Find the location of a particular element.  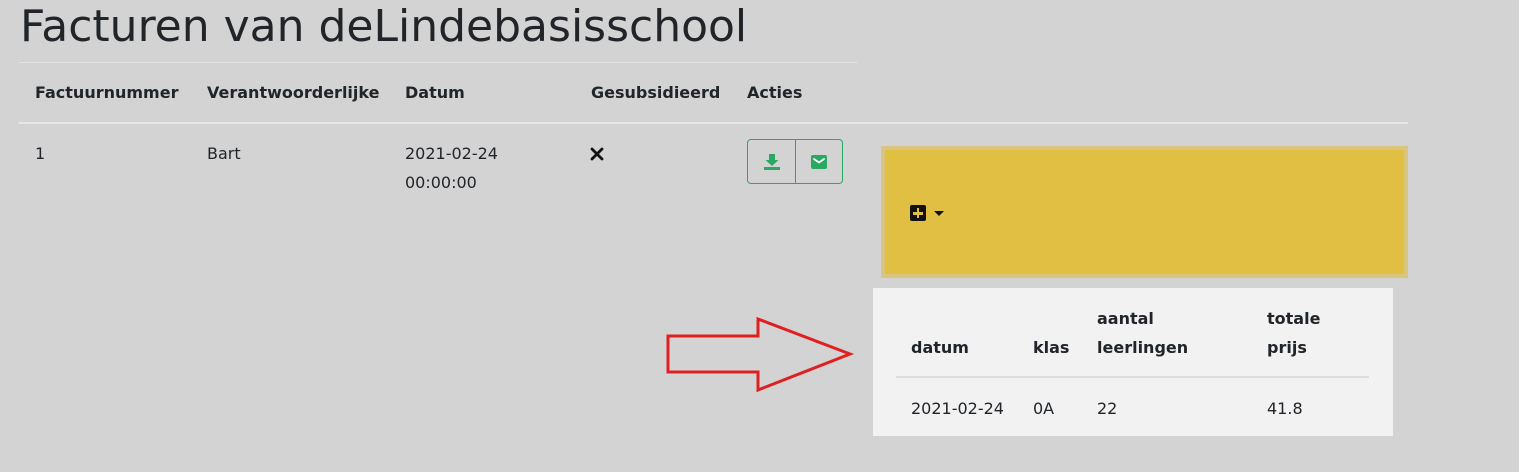

column-header-actions: Acties is located at coordinates (775, 92).